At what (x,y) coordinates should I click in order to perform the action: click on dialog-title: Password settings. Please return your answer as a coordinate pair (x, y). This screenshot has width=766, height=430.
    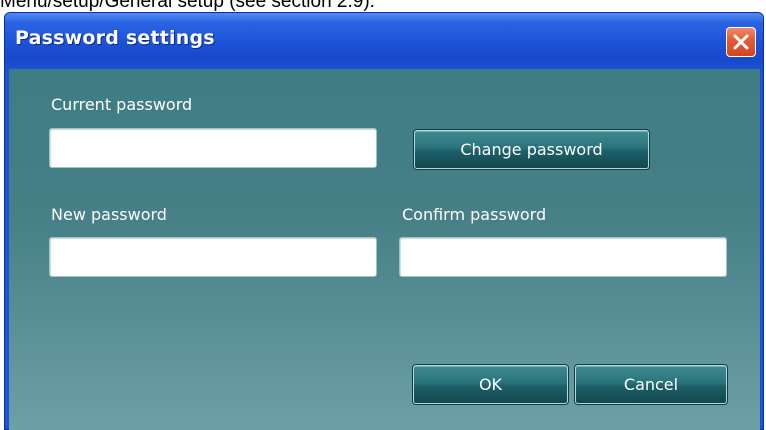
    Looking at the image, I should click on (115, 38).